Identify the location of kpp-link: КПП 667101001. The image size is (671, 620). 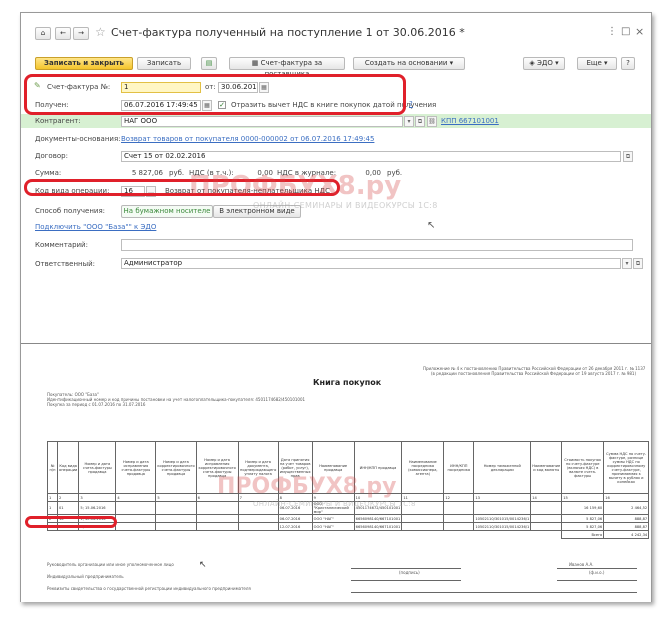
(470, 121).